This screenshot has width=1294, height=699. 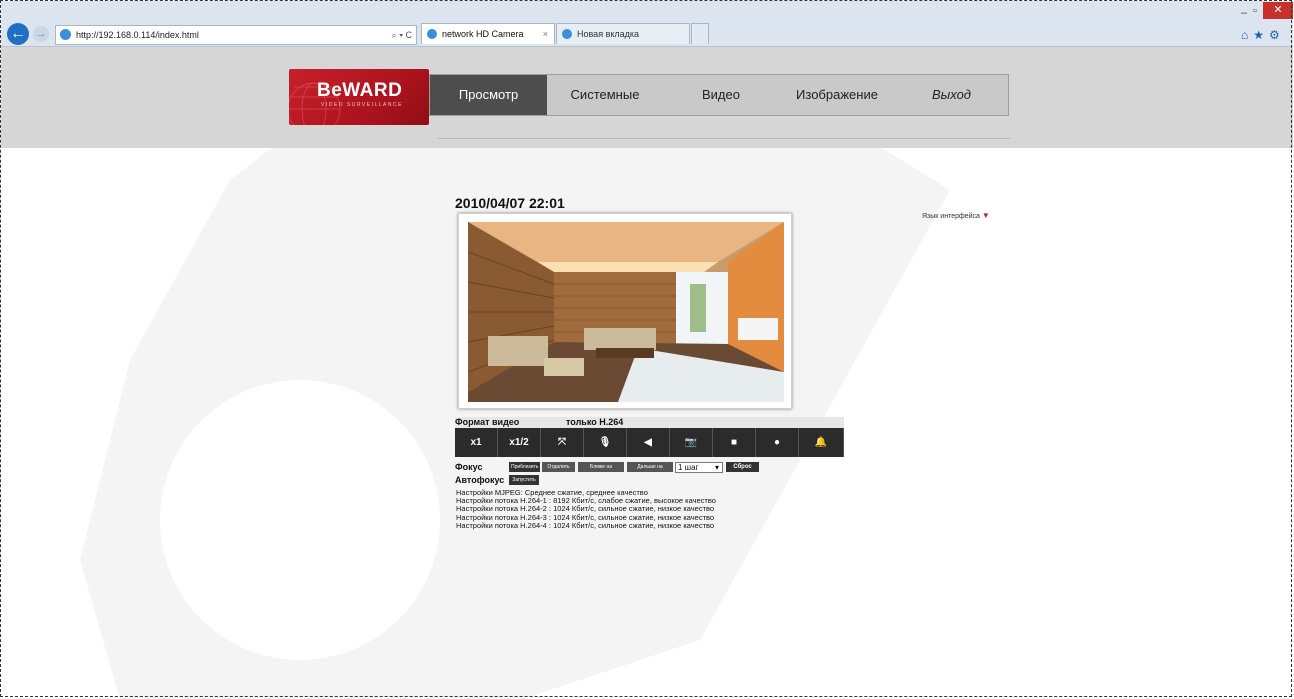 What do you see at coordinates (777, 442) in the screenshot?
I see `record-icon: ●` at bounding box center [777, 442].